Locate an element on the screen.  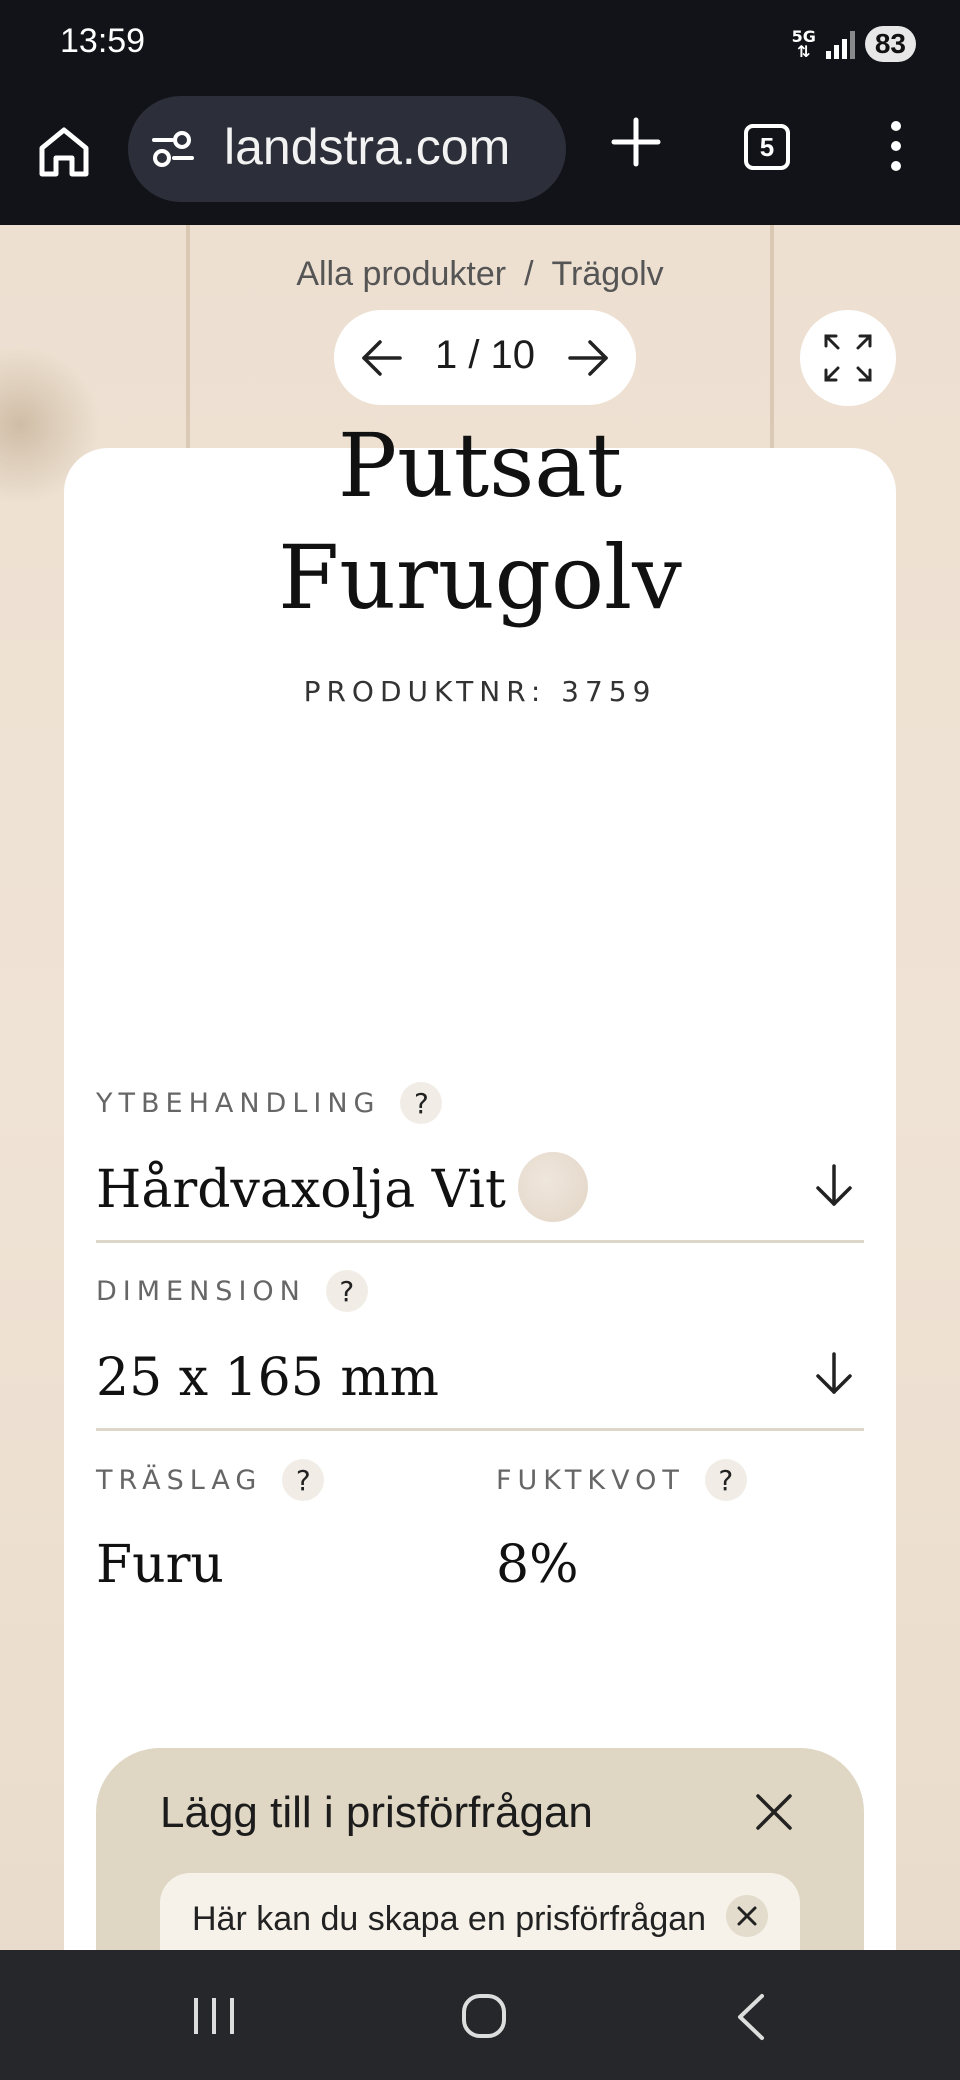
new-tab-icon is located at coordinates (636, 142).